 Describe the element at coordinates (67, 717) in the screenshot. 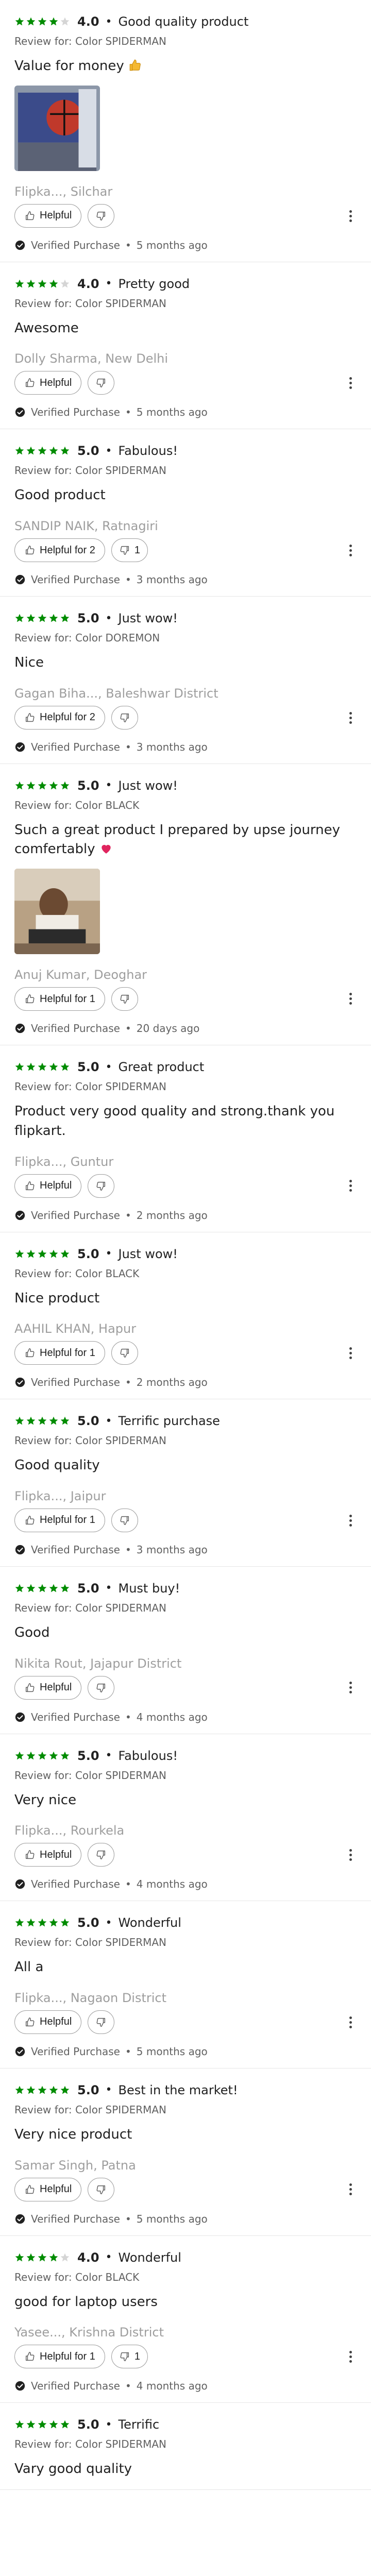

I see `helpful-label: Helpful for 2` at that location.